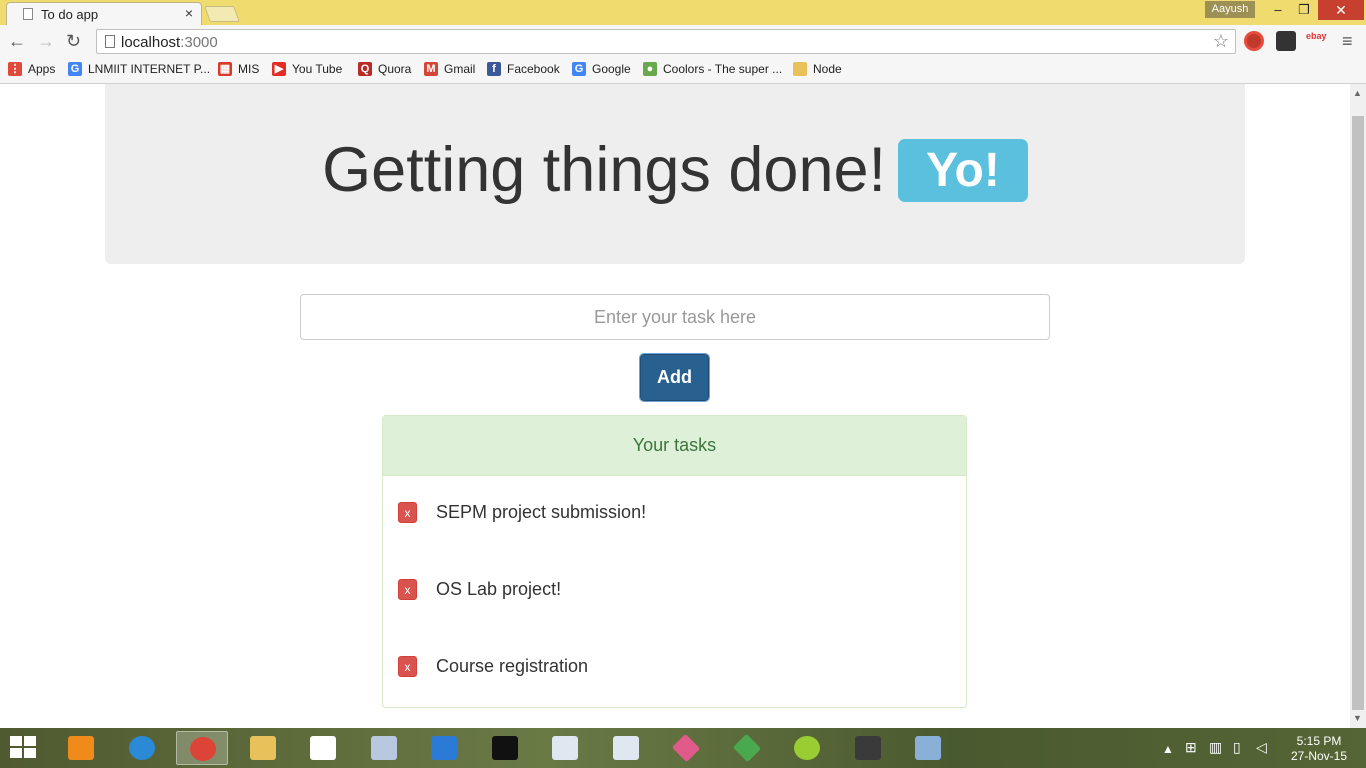 This screenshot has height=768, width=1366. Describe the element at coordinates (674, 446) in the screenshot. I see `tasks-panel-title: Your tasks` at that location.